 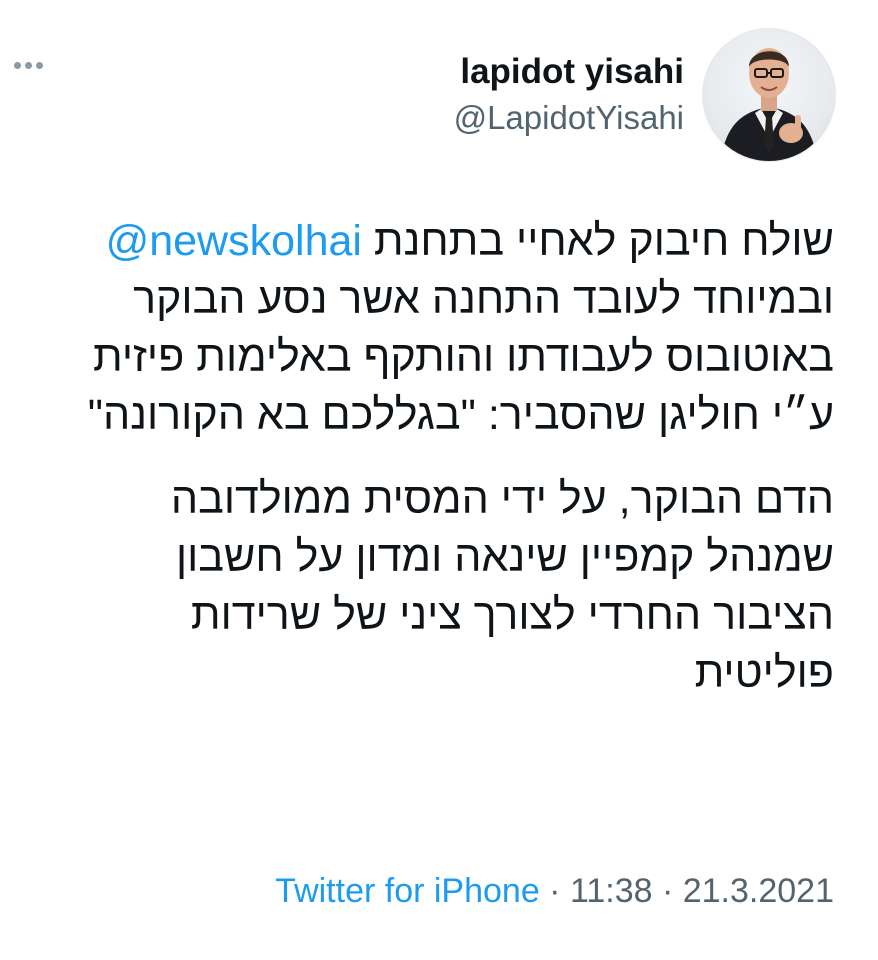 What do you see at coordinates (460, 415) in the screenshot?
I see `tweet-line: ע״י חוליגן שהסביר: "בגללכם בא הקורונה"` at bounding box center [460, 415].